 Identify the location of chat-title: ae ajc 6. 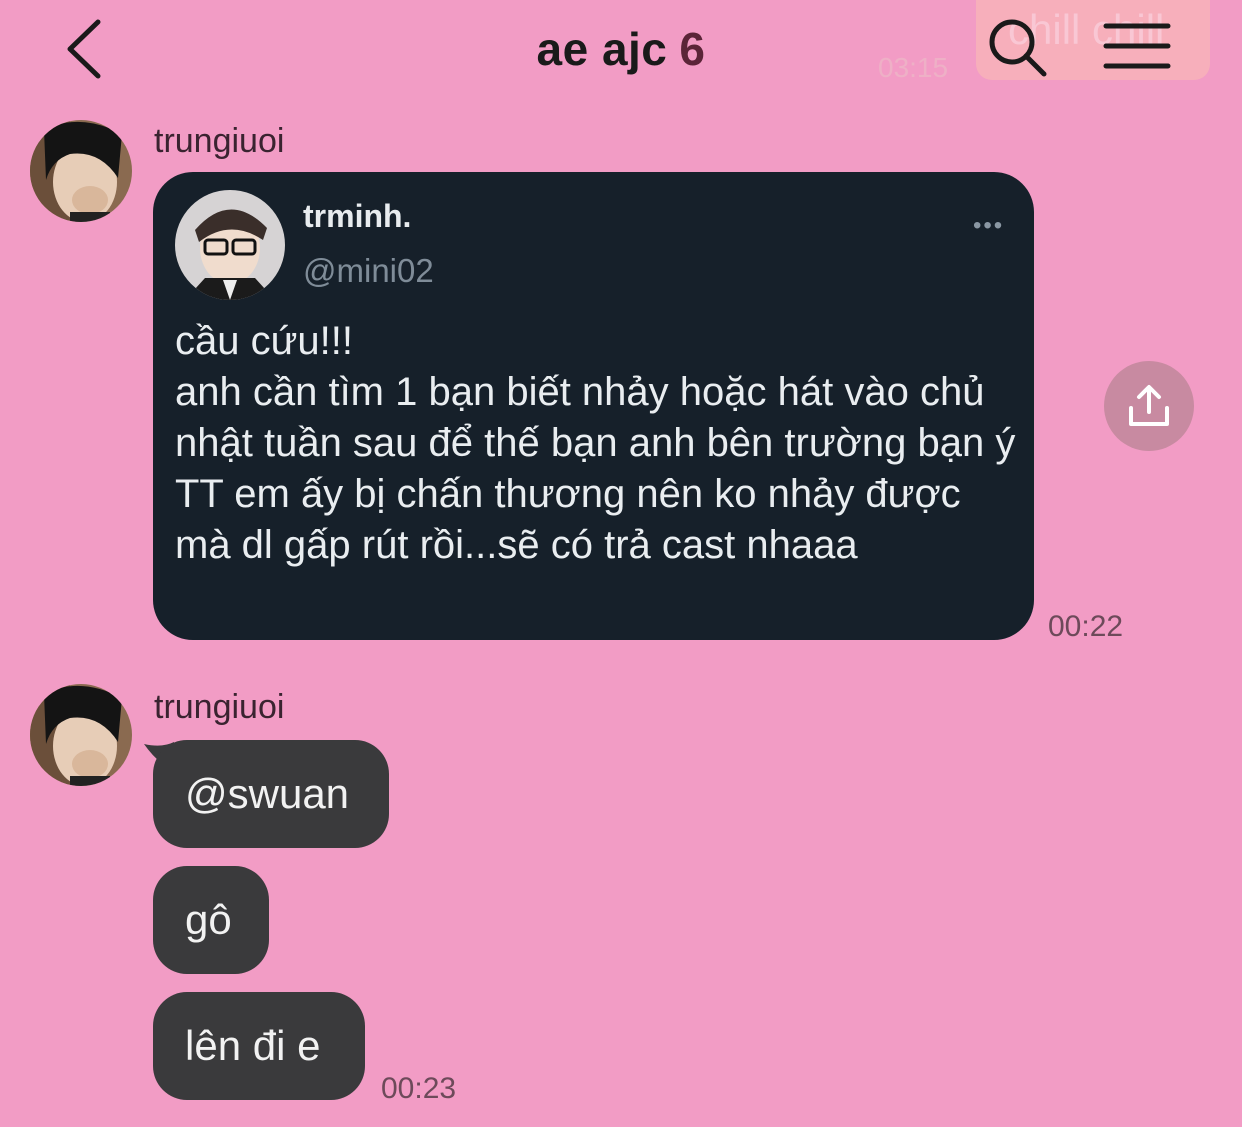
(621, 49).